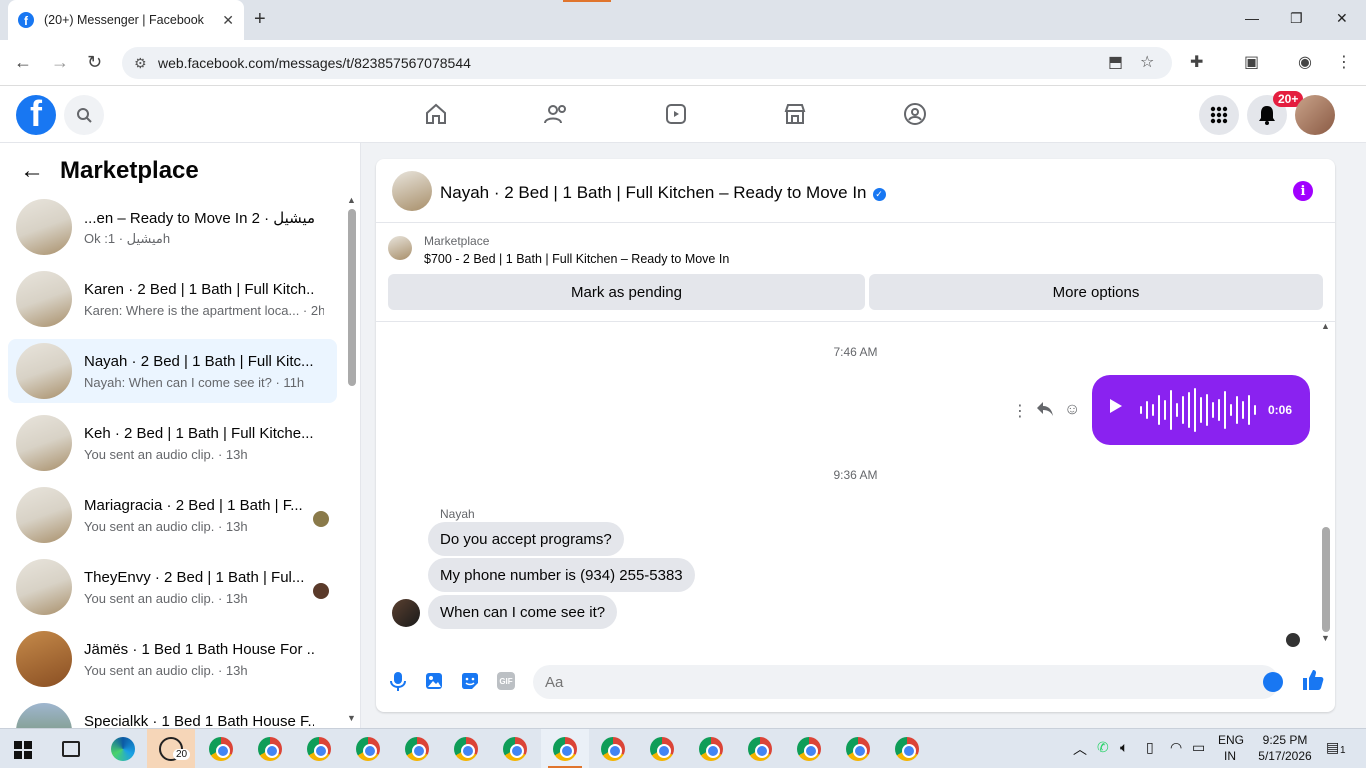  Describe the element at coordinates (94, 62) in the screenshot. I see `reload-icon: ↻` at that location.